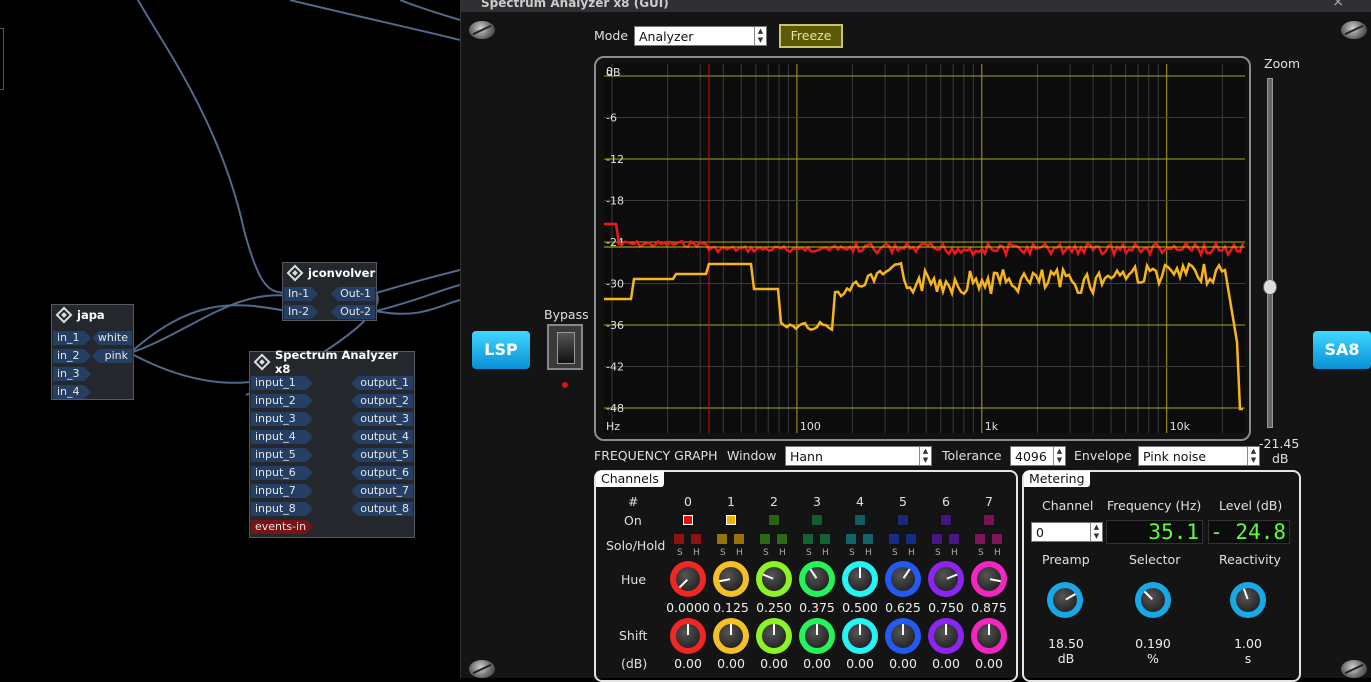 Image resolution: width=1371 pixels, height=682 pixels. What do you see at coordinates (282, 473) in the screenshot?
I see `port-input-6: input_6` at bounding box center [282, 473].